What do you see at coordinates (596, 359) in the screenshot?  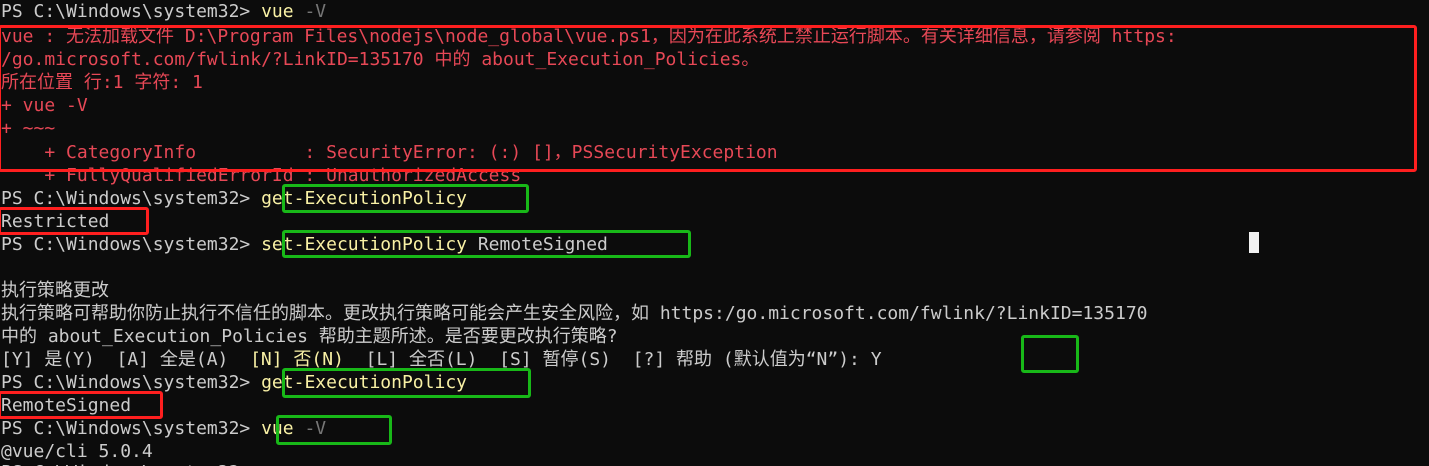 I see `choice-options: [L] 全否(L) [S] 暂停(S) [?] 帮助 (默认值为“N”)` at bounding box center [596, 359].